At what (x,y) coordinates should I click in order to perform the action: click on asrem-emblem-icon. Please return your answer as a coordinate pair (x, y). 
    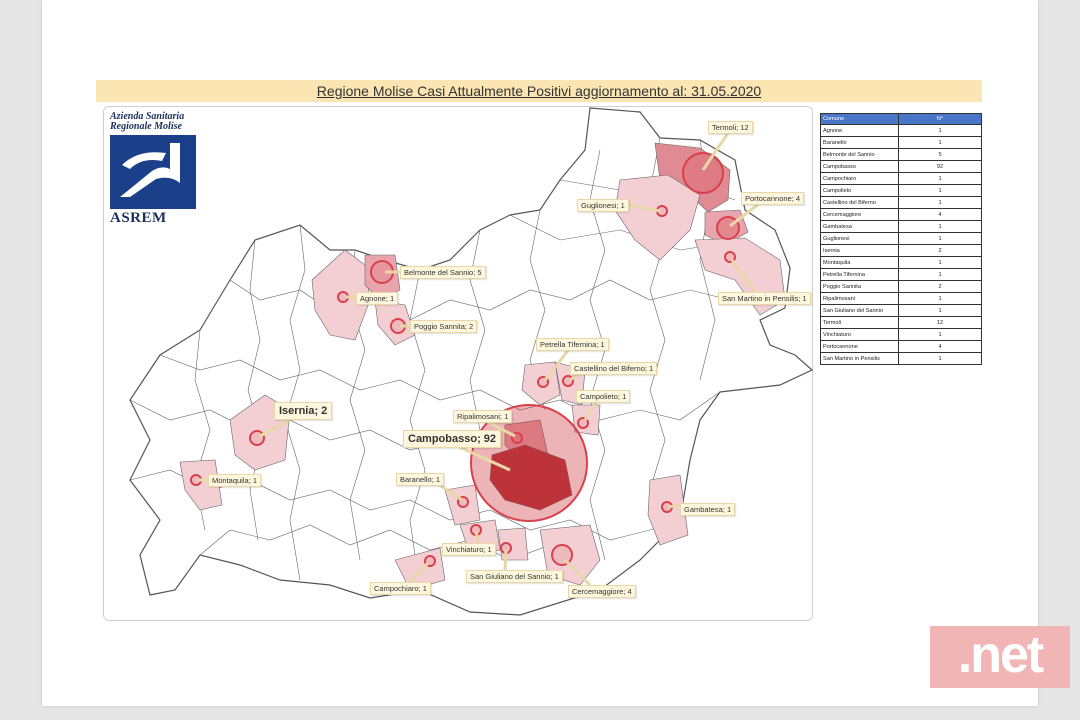
    Looking at the image, I should click on (153, 172).